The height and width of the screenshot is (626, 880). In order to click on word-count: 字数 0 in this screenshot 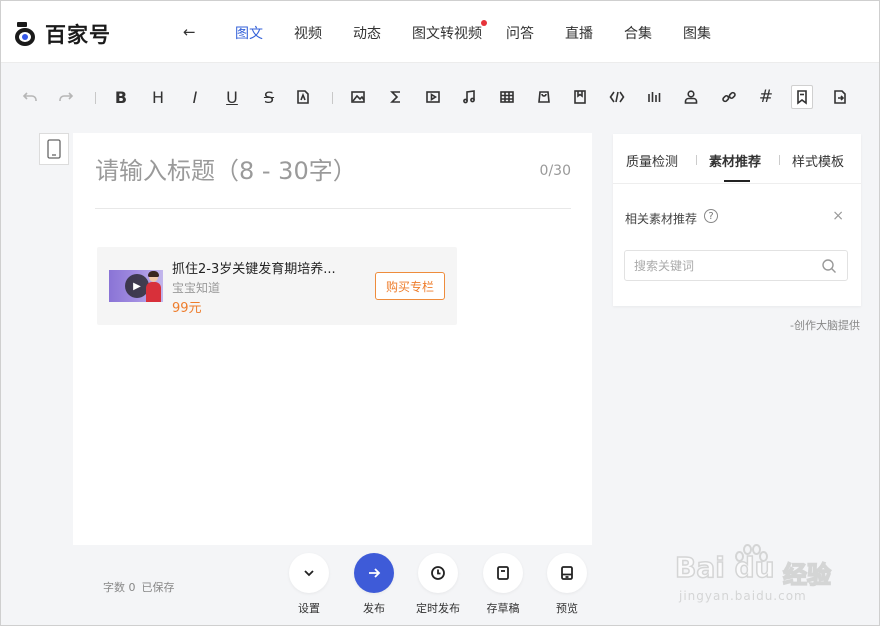, I will do `click(119, 587)`.